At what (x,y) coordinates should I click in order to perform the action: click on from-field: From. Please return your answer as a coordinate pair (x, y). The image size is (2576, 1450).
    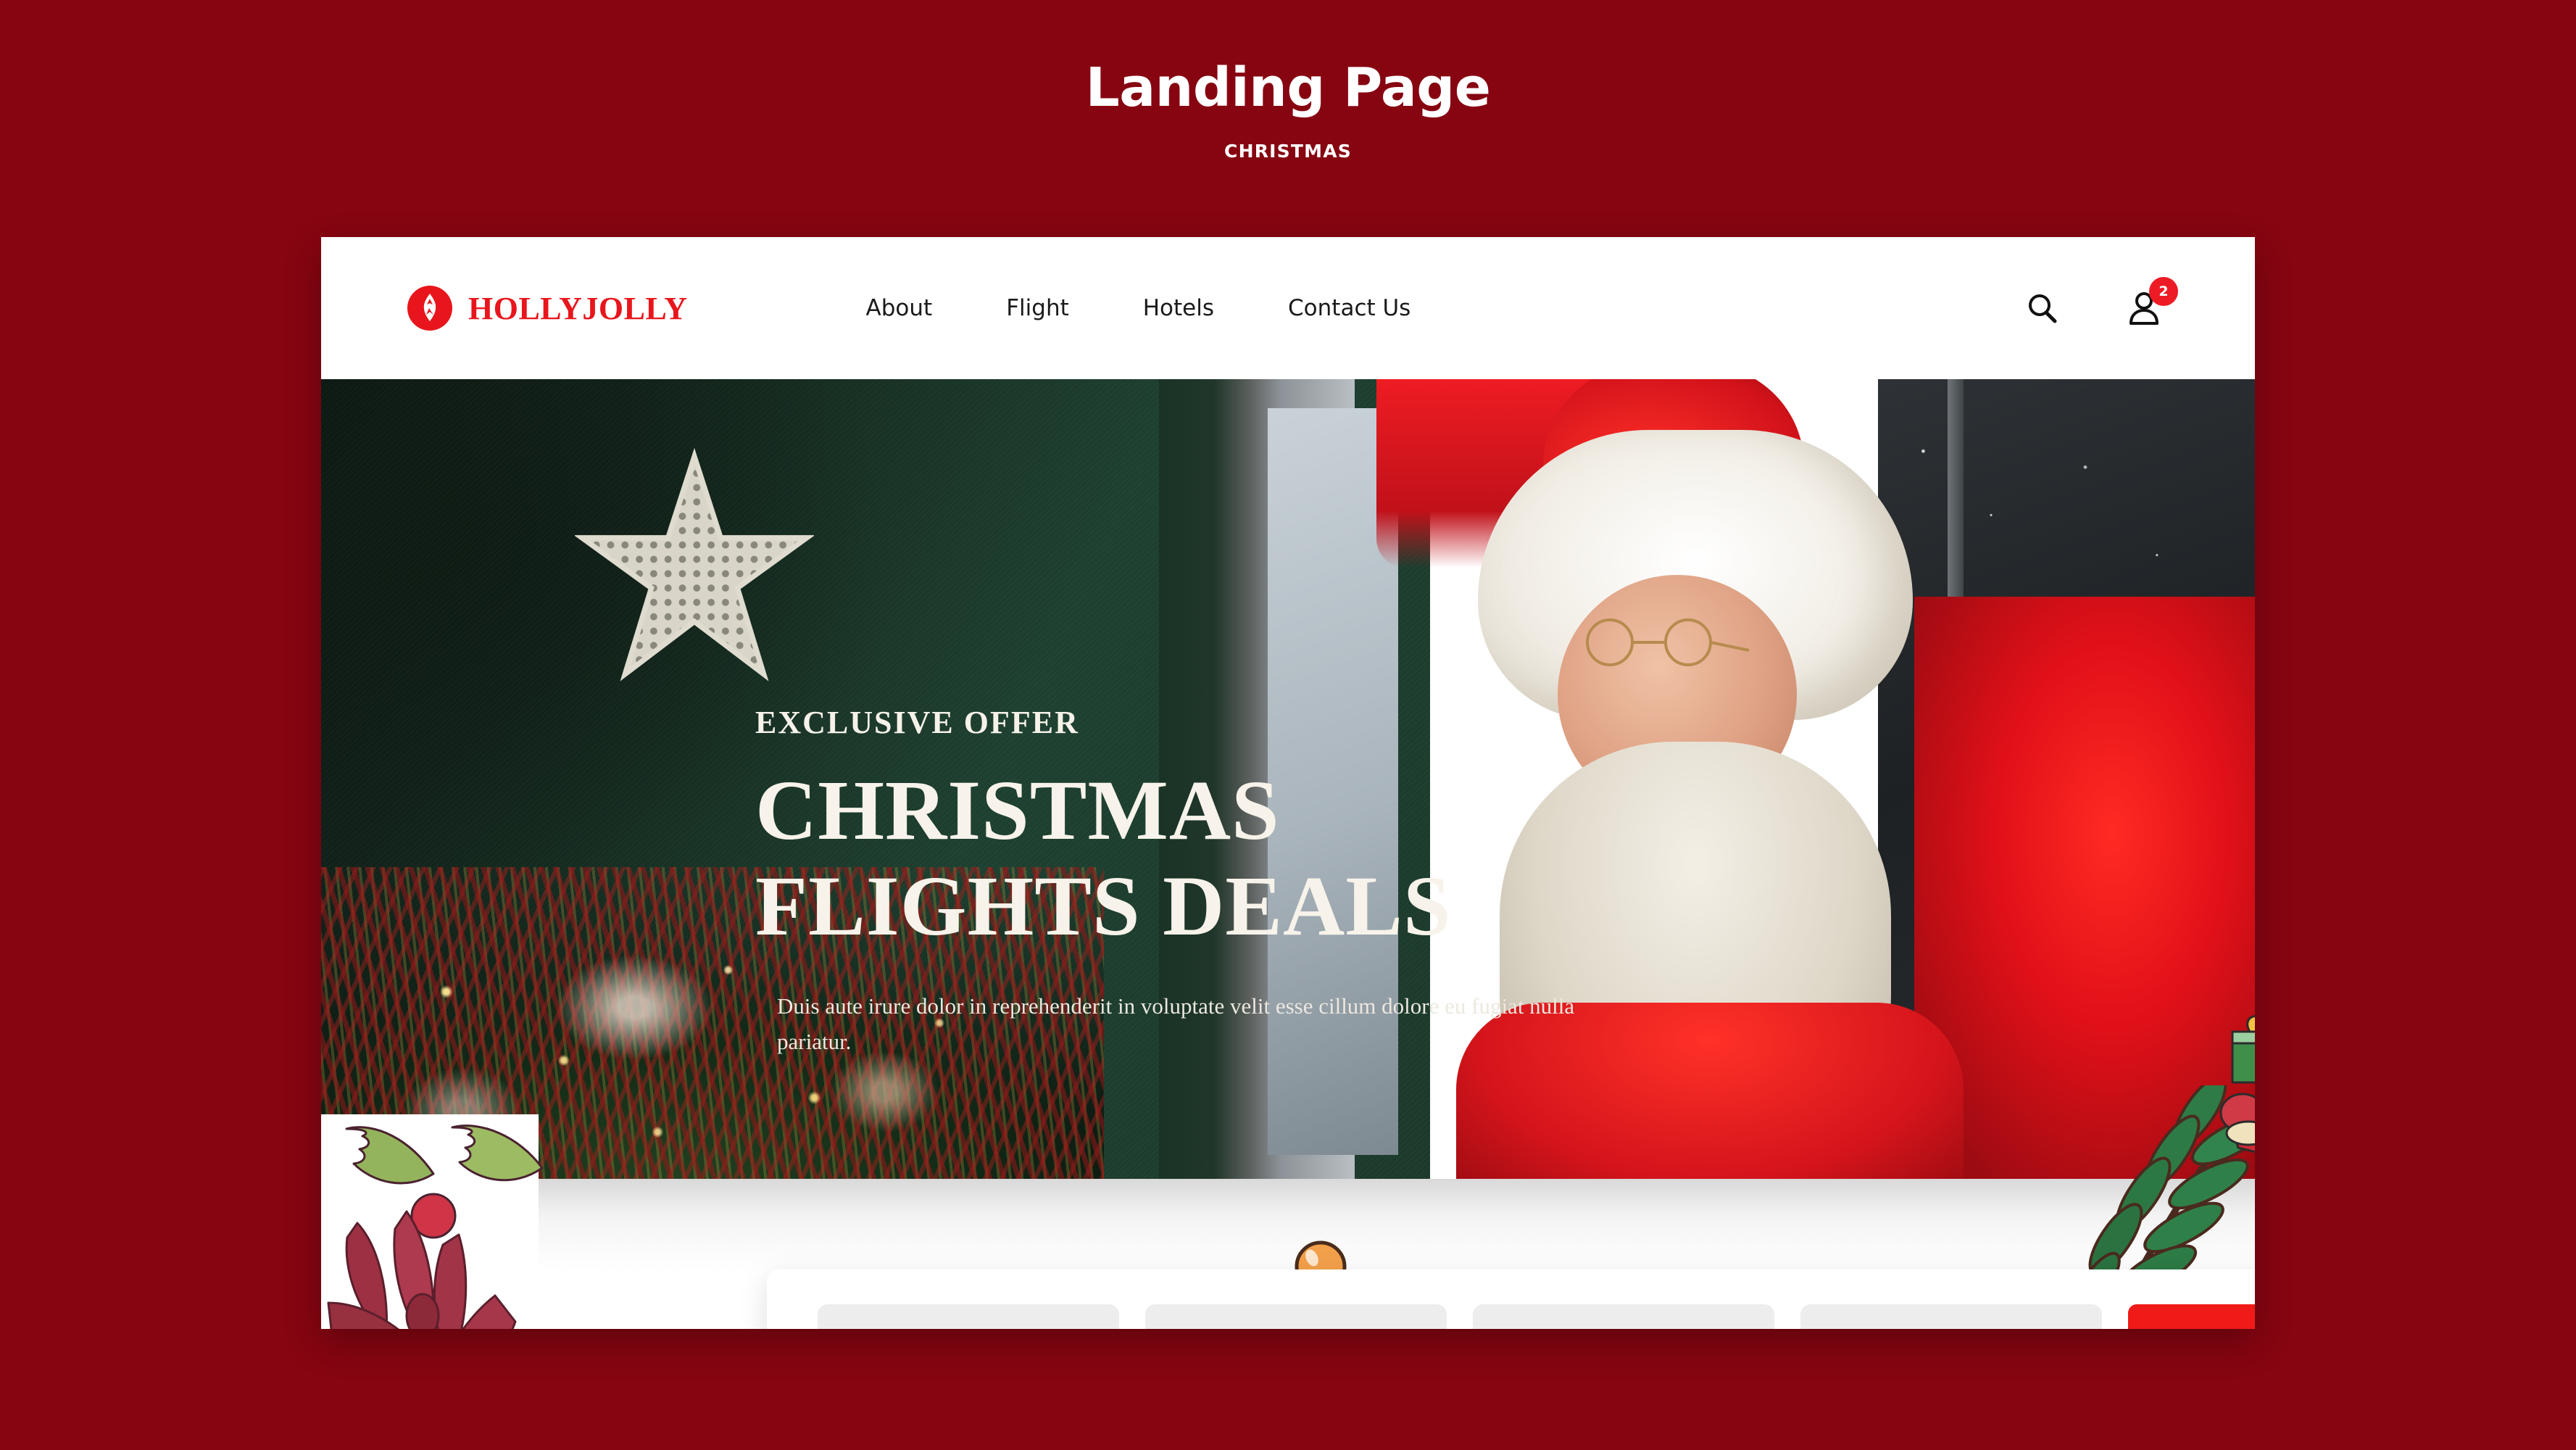
    Looking at the image, I should click on (968, 1316).